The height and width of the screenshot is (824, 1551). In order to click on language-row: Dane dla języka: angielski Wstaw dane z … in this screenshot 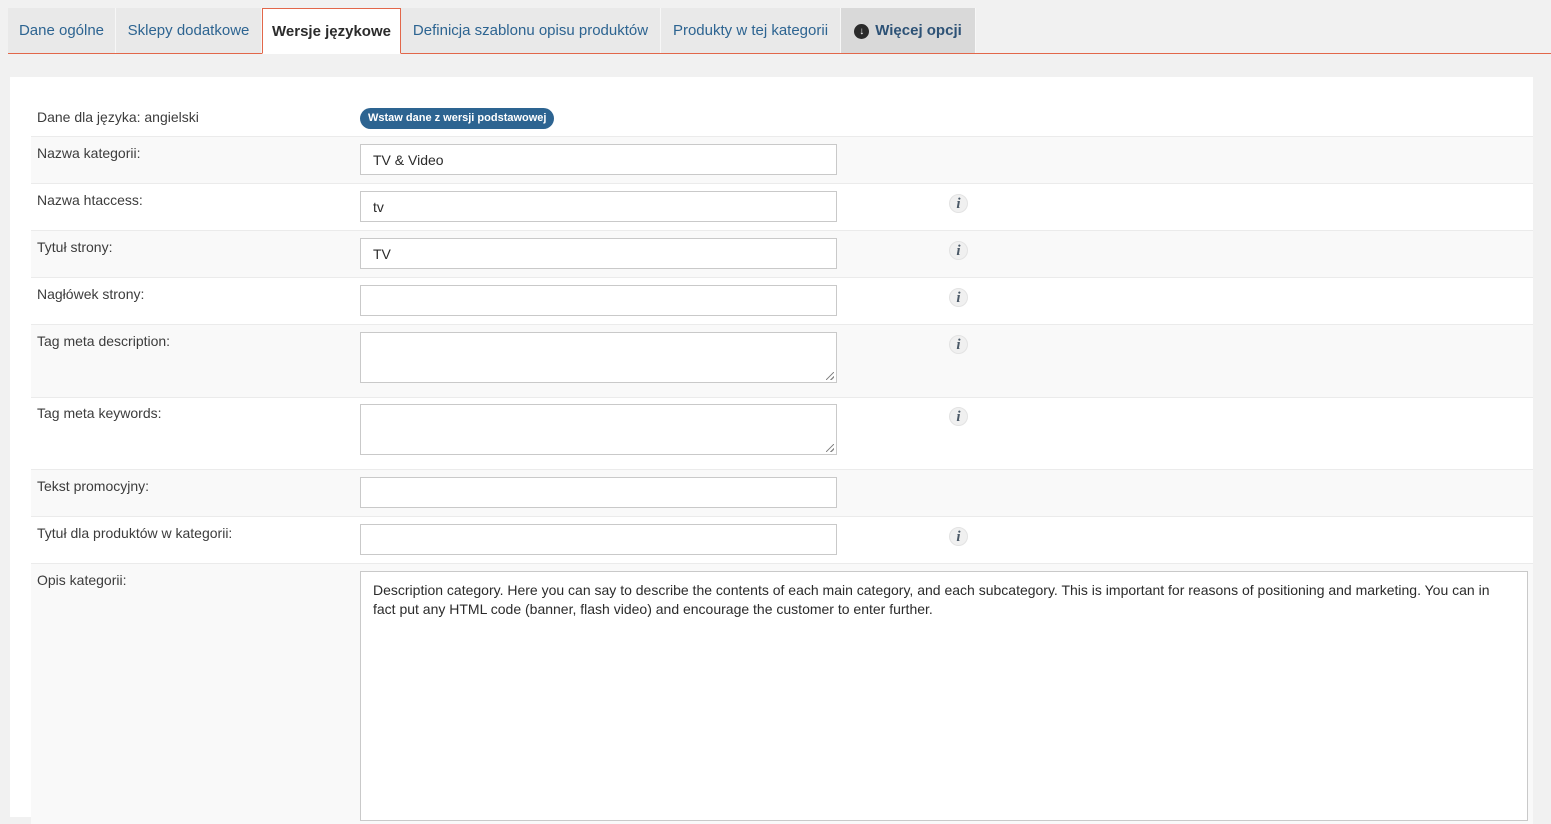, I will do `click(782, 119)`.